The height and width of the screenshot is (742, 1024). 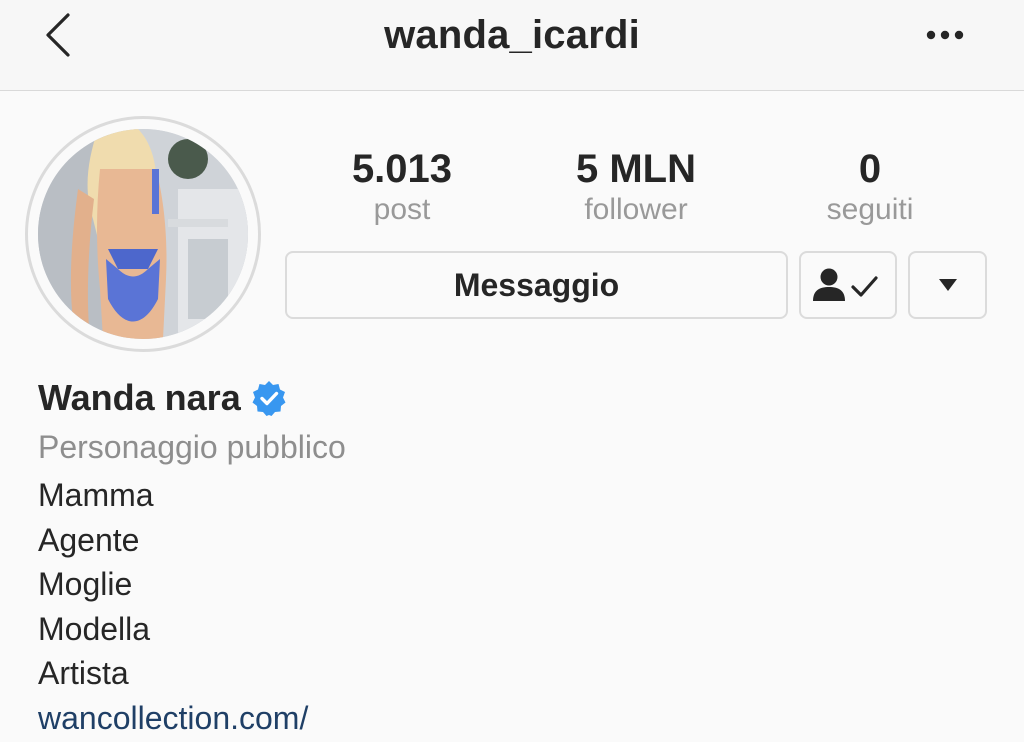 I want to click on more-options-button, so click(x=945, y=35).